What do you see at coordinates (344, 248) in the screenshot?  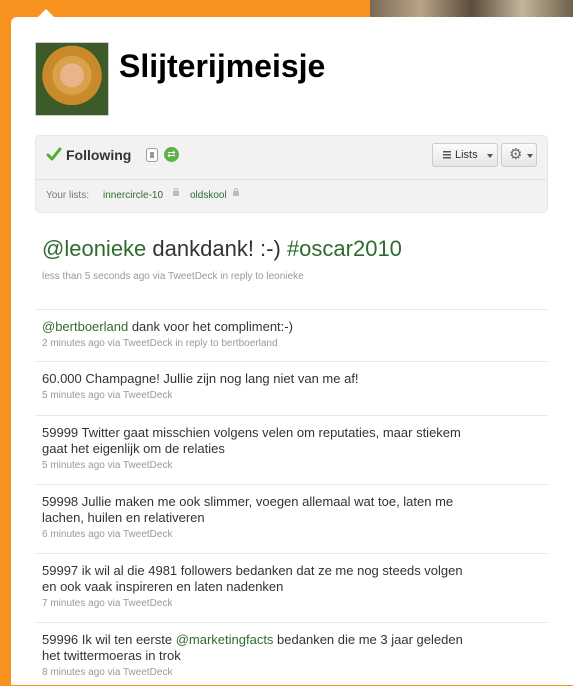 I see `hashtag-link: #oscar2010` at bounding box center [344, 248].